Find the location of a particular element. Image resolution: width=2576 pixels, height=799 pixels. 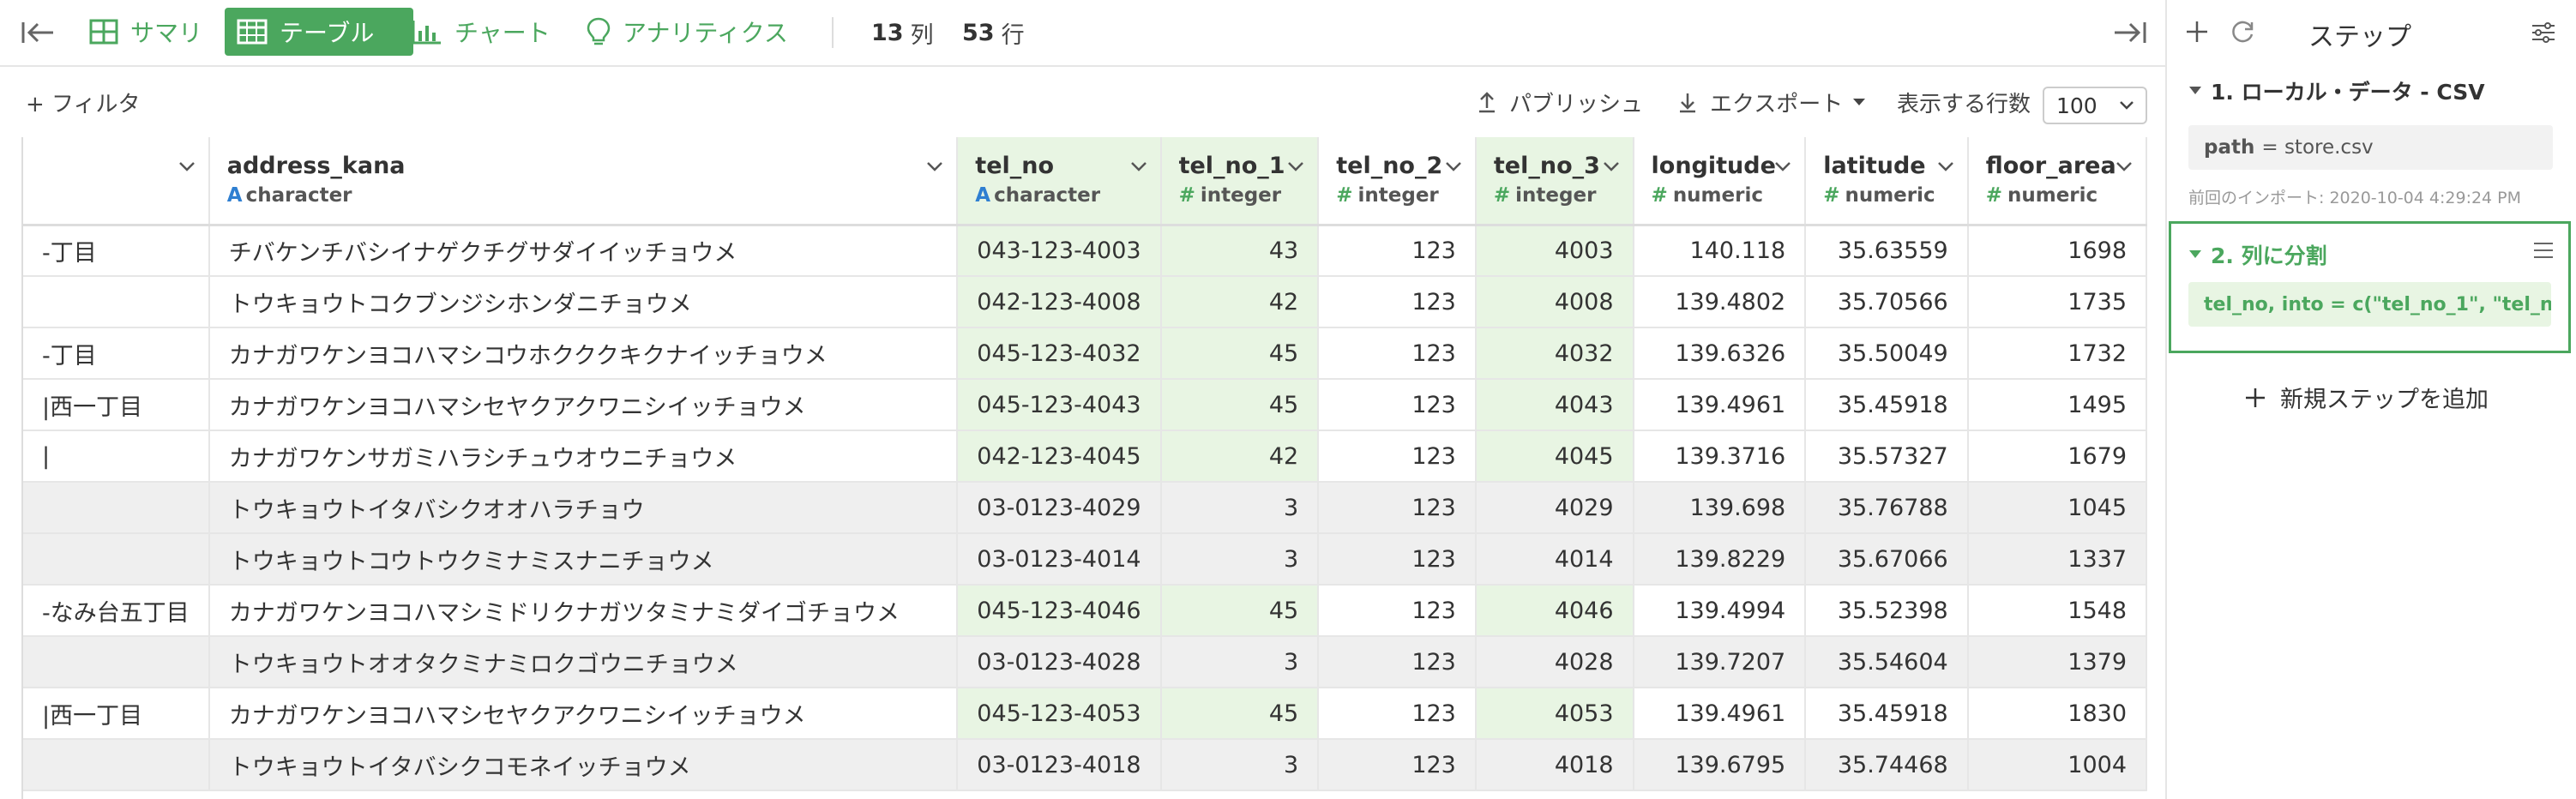

rows-select: 100 is located at coordinates (2095, 105).